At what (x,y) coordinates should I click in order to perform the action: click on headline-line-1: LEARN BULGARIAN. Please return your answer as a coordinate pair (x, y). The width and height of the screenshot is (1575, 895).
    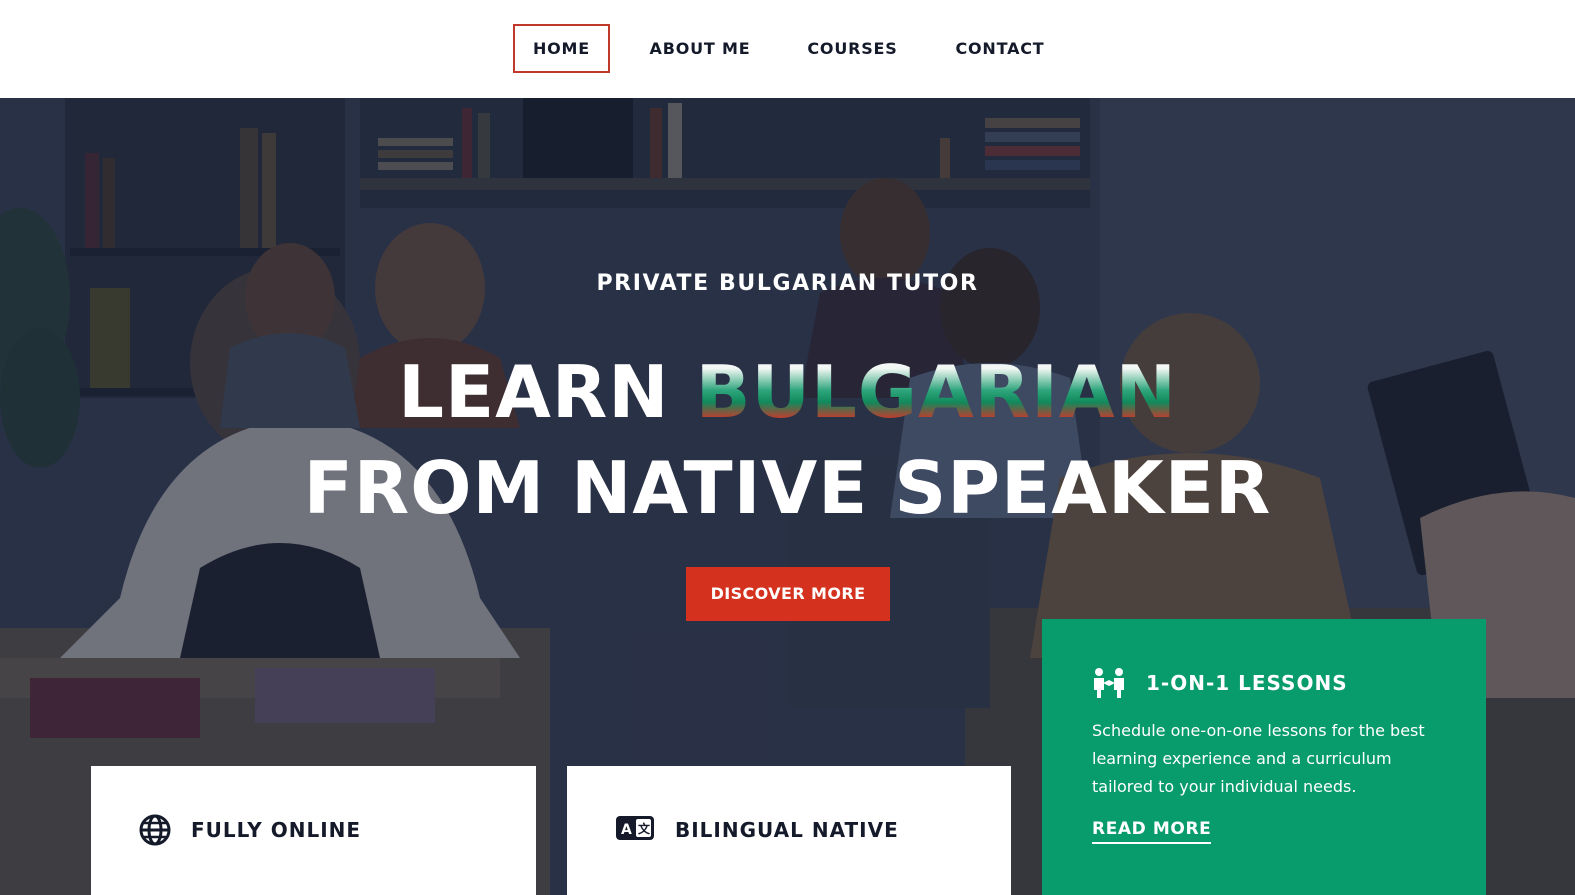
    Looking at the image, I should click on (787, 392).